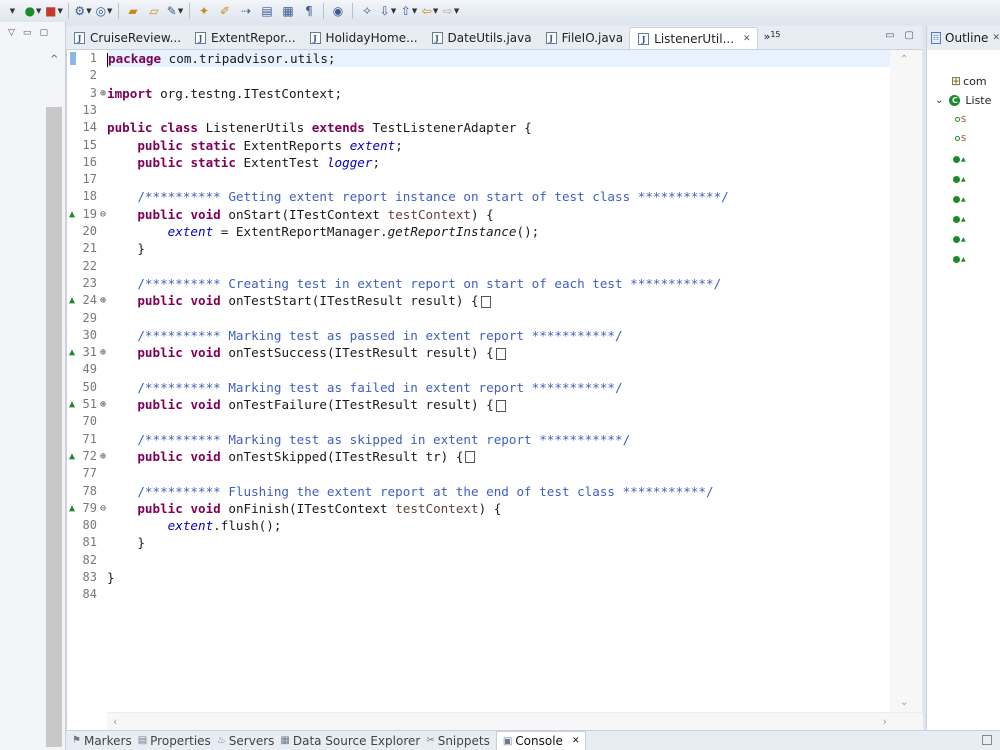 This screenshot has height=750, width=1000. I want to click on tab-console: ▣ Console ✕, so click(541, 740).